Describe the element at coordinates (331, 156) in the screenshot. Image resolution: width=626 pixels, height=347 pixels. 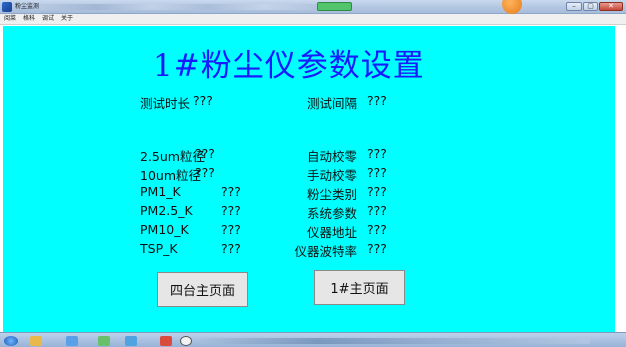
I see `label-auto-zero: 自动校零` at that location.